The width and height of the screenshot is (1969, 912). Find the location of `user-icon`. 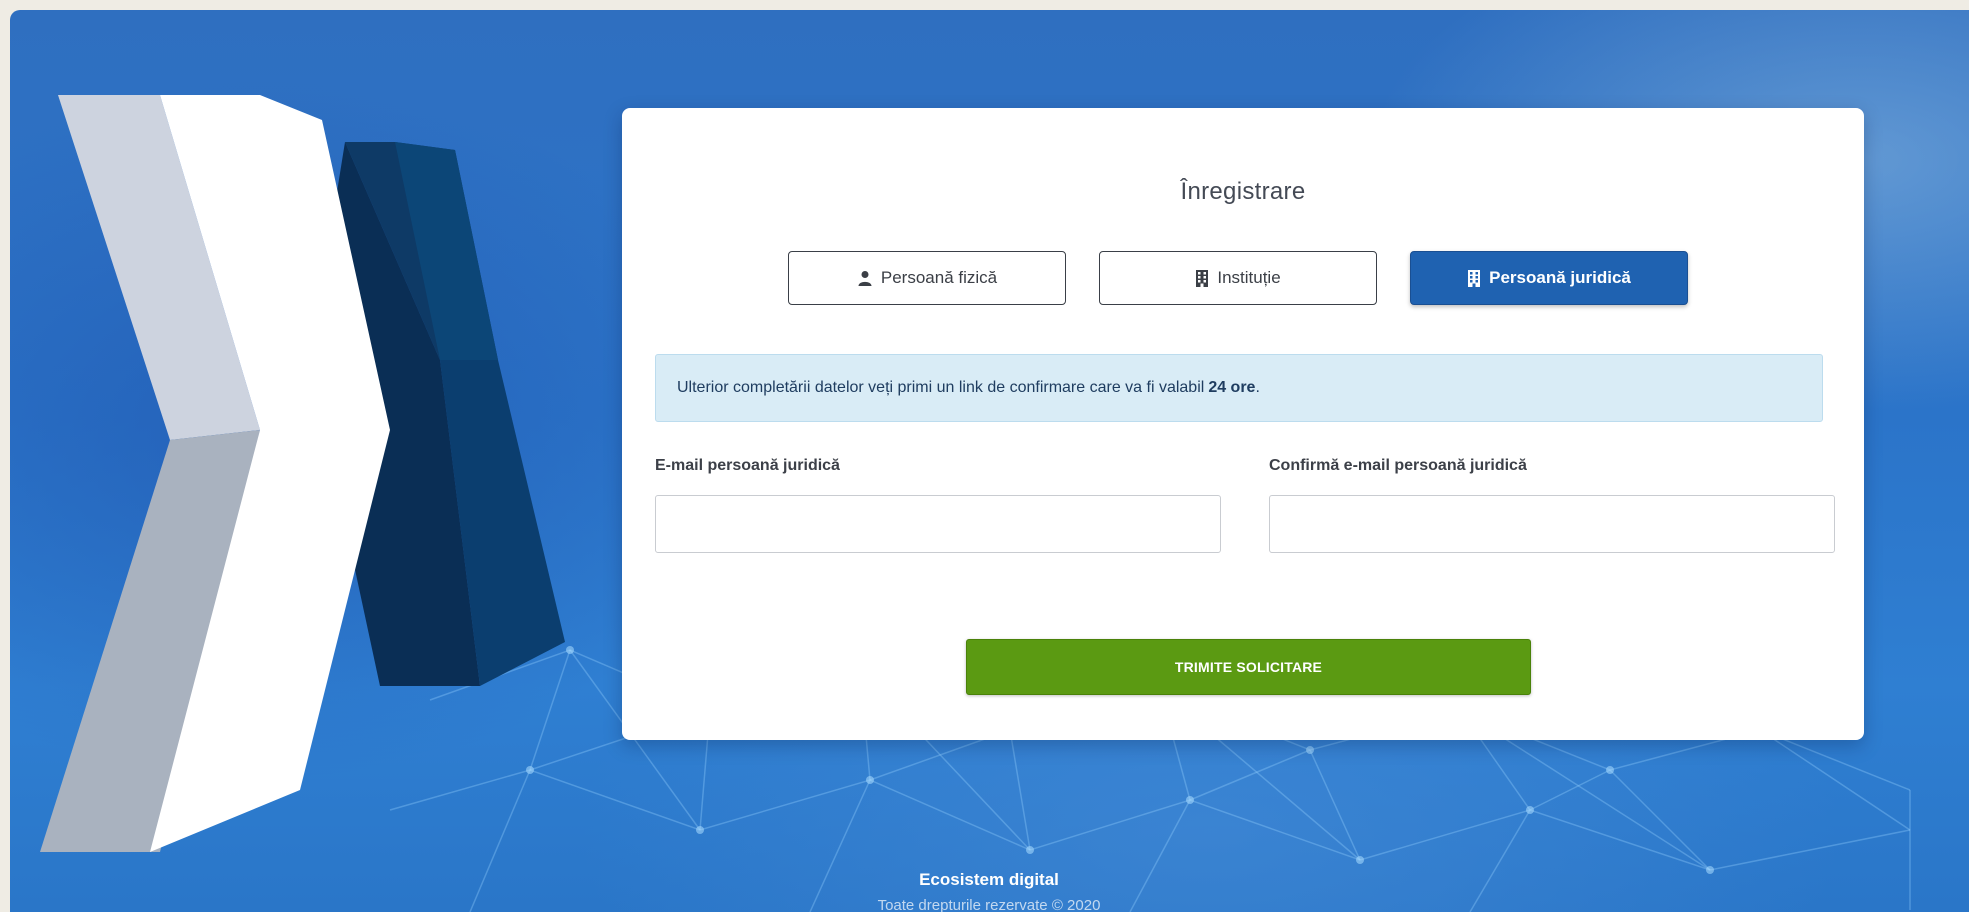

user-icon is located at coordinates (865, 278).